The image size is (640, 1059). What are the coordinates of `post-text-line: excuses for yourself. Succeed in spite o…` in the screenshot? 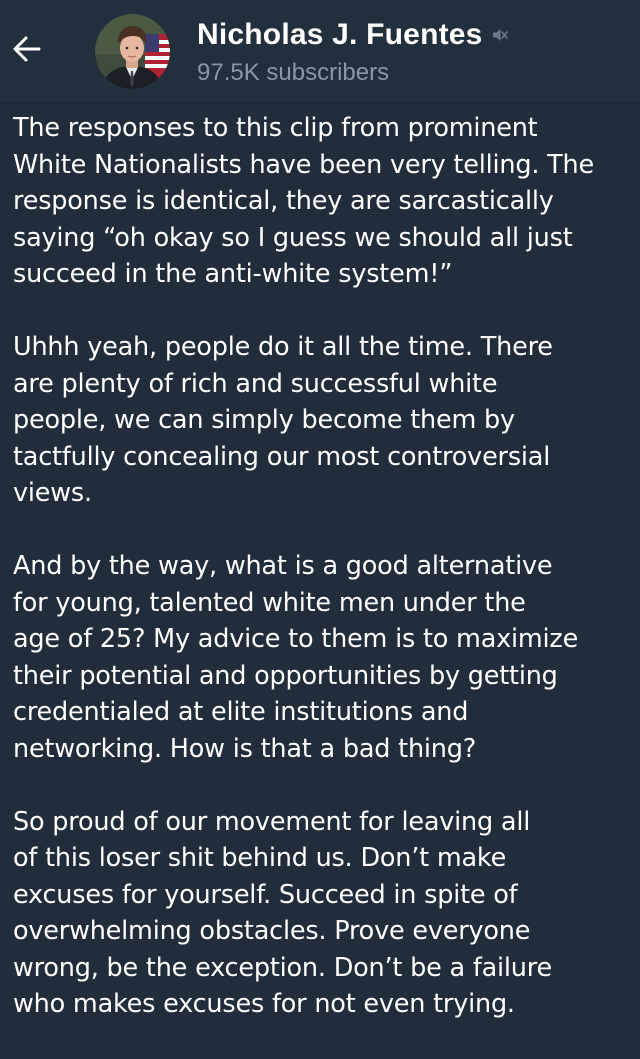 It's located at (265, 894).